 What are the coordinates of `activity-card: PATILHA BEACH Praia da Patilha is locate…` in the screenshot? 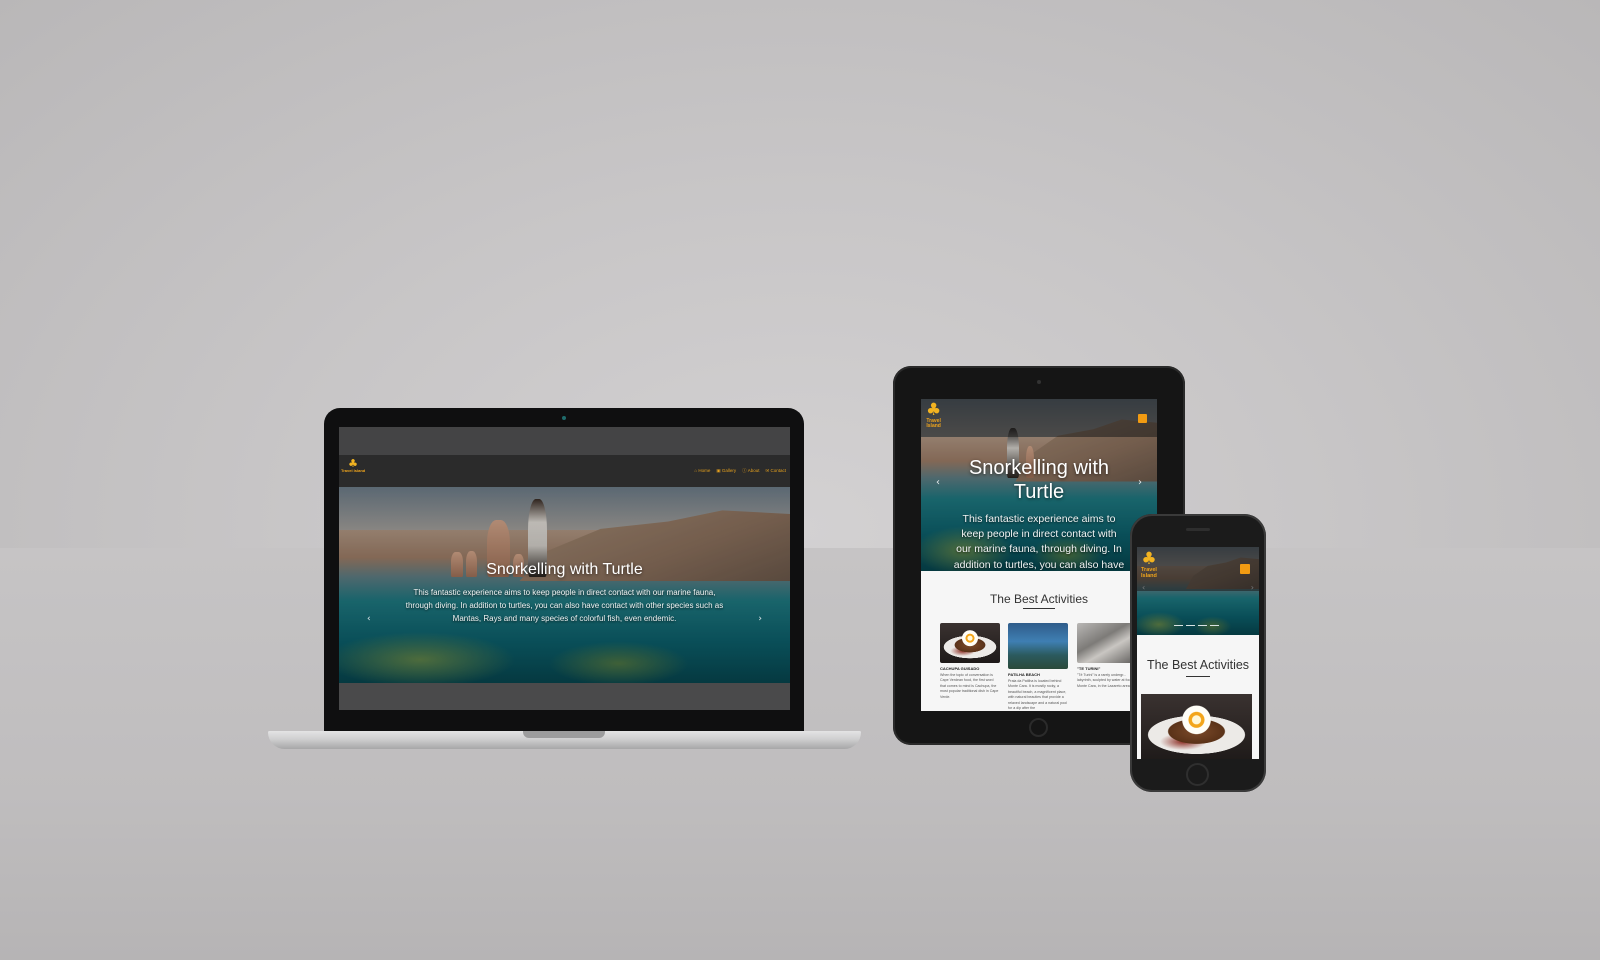 It's located at (1038, 667).